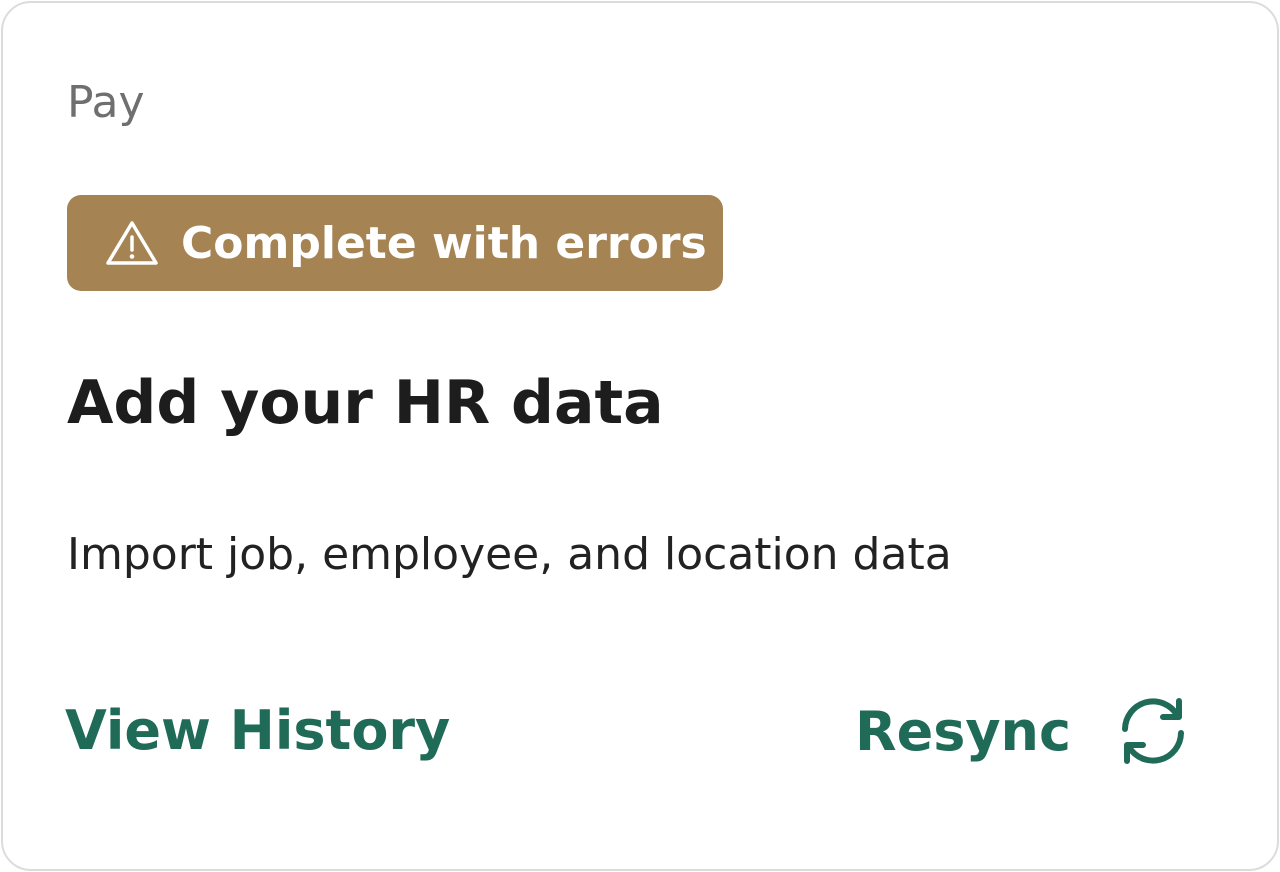 The image size is (1280, 872). What do you see at coordinates (106, 102) in the screenshot?
I see `card-category: Pay` at bounding box center [106, 102].